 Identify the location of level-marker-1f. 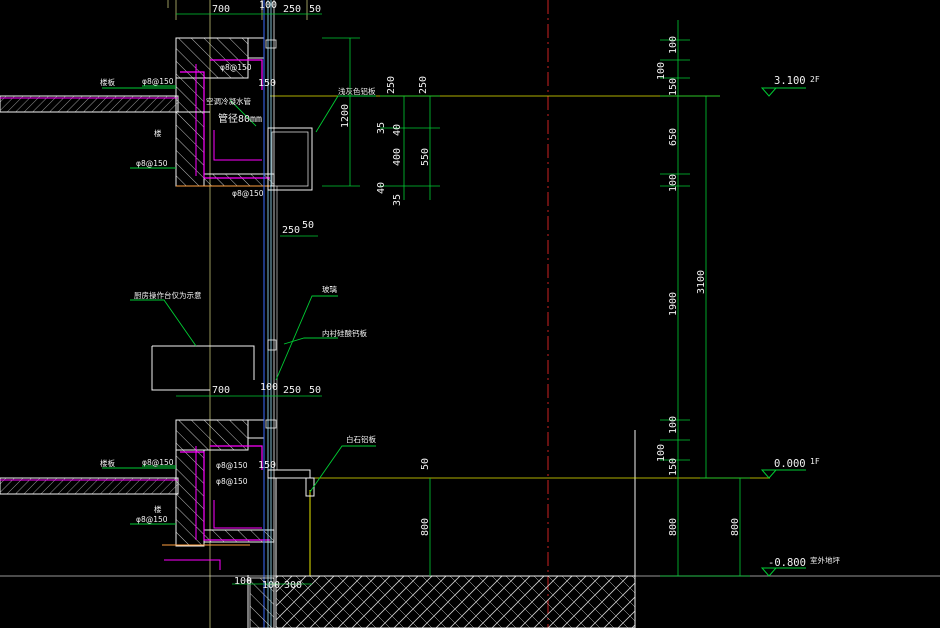
(783, 474).